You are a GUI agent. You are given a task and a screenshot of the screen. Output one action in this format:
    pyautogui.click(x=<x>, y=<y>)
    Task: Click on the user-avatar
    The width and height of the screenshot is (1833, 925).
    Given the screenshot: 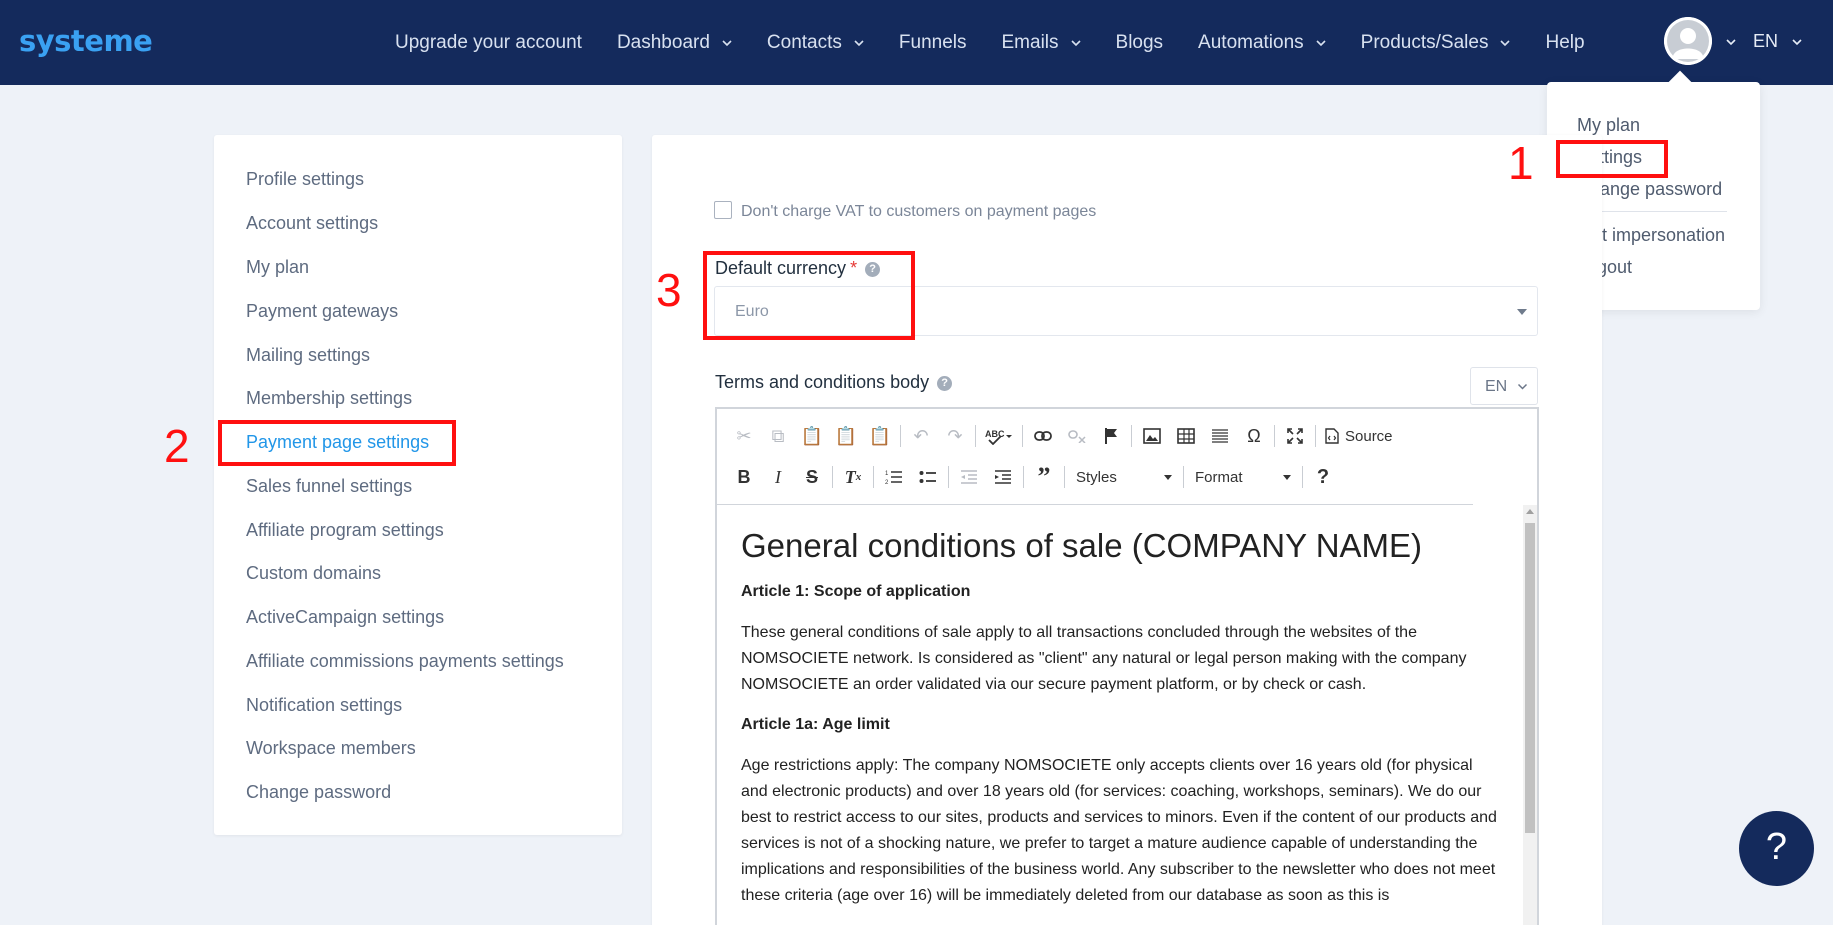 What is the action you would take?
    pyautogui.click(x=1688, y=41)
    